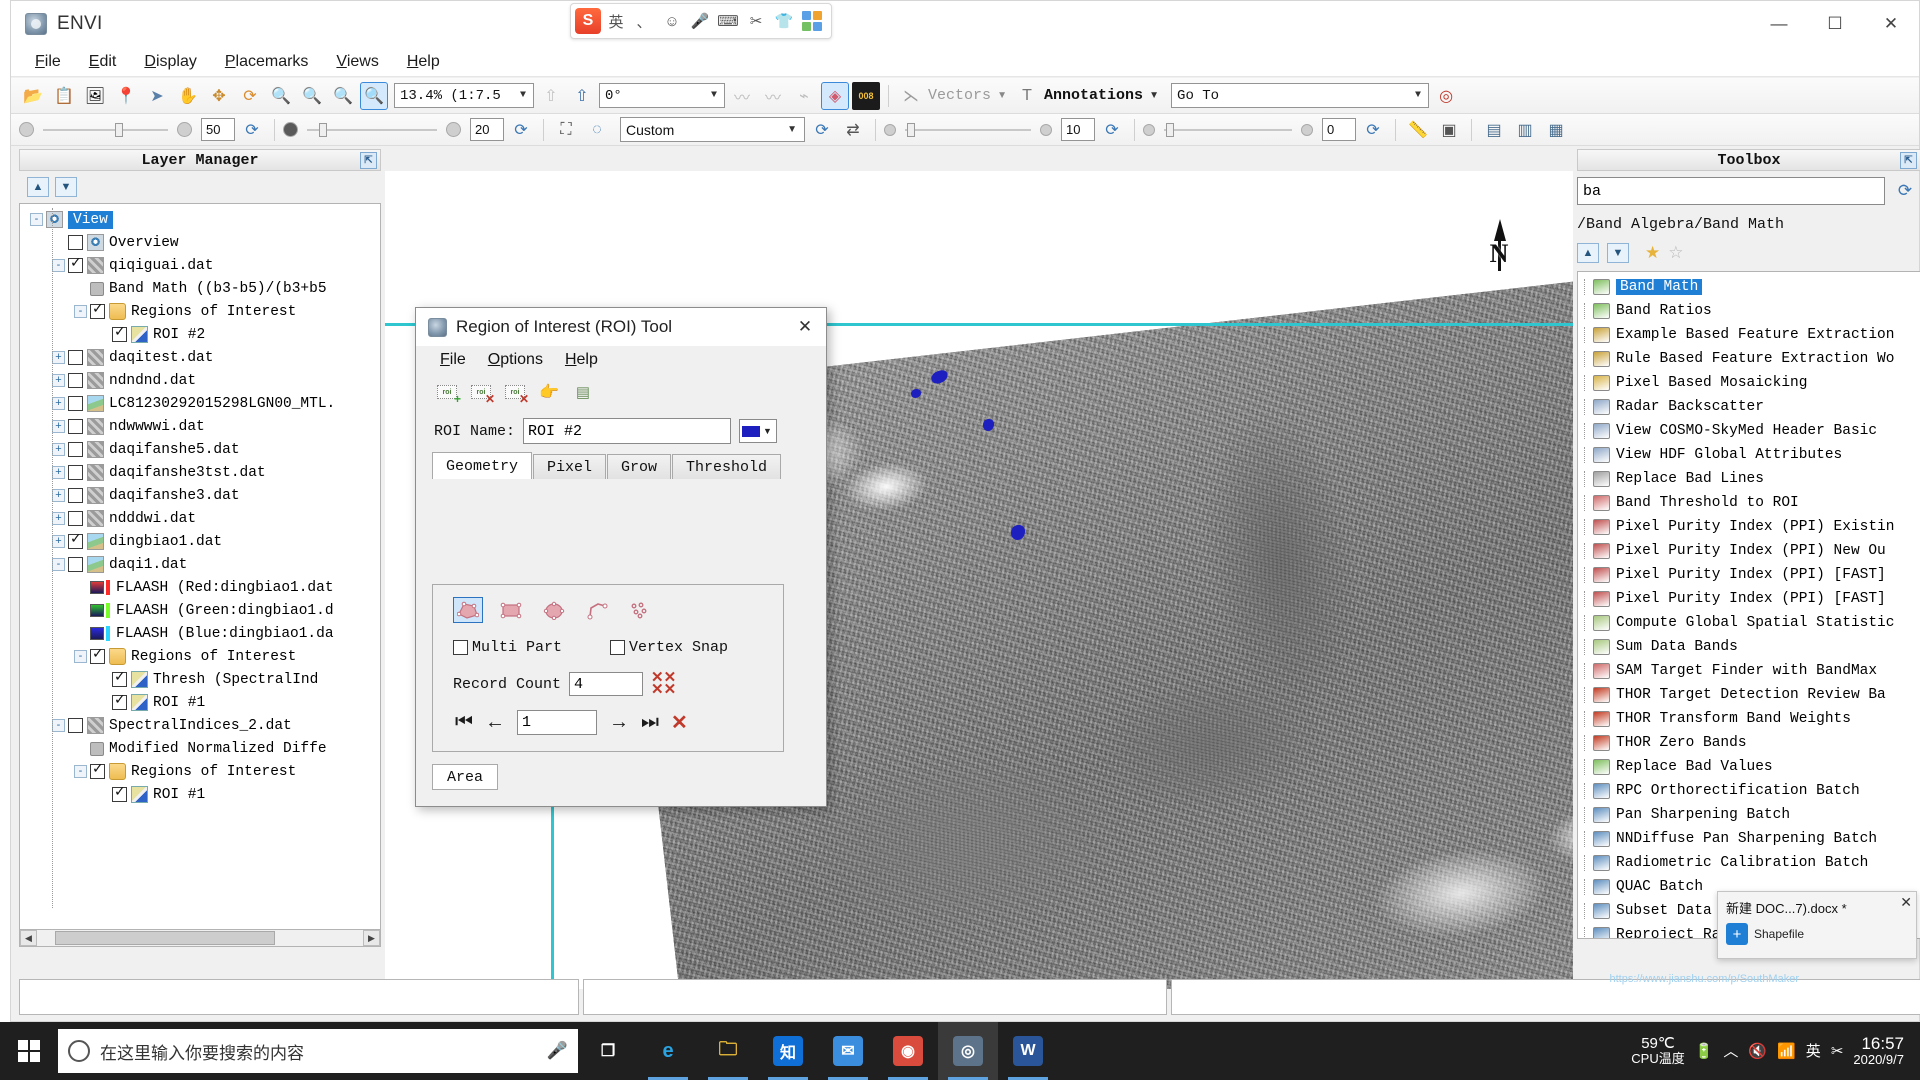 The width and height of the screenshot is (1920, 1080). I want to click on zoom-level-combo: 13.4% (1:7.5 ▼, so click(464, 95).